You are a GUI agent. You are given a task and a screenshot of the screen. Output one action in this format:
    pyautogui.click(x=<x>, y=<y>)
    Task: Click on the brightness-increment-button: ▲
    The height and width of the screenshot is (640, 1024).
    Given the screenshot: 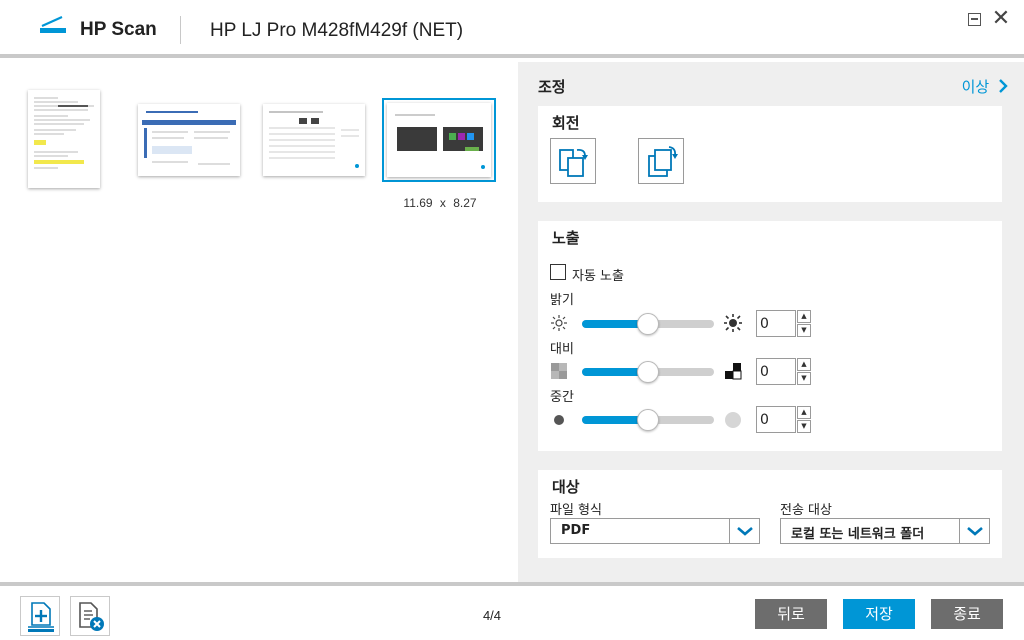 What is the action you would take?
    pyautogui.click(x=804, y=316)
    